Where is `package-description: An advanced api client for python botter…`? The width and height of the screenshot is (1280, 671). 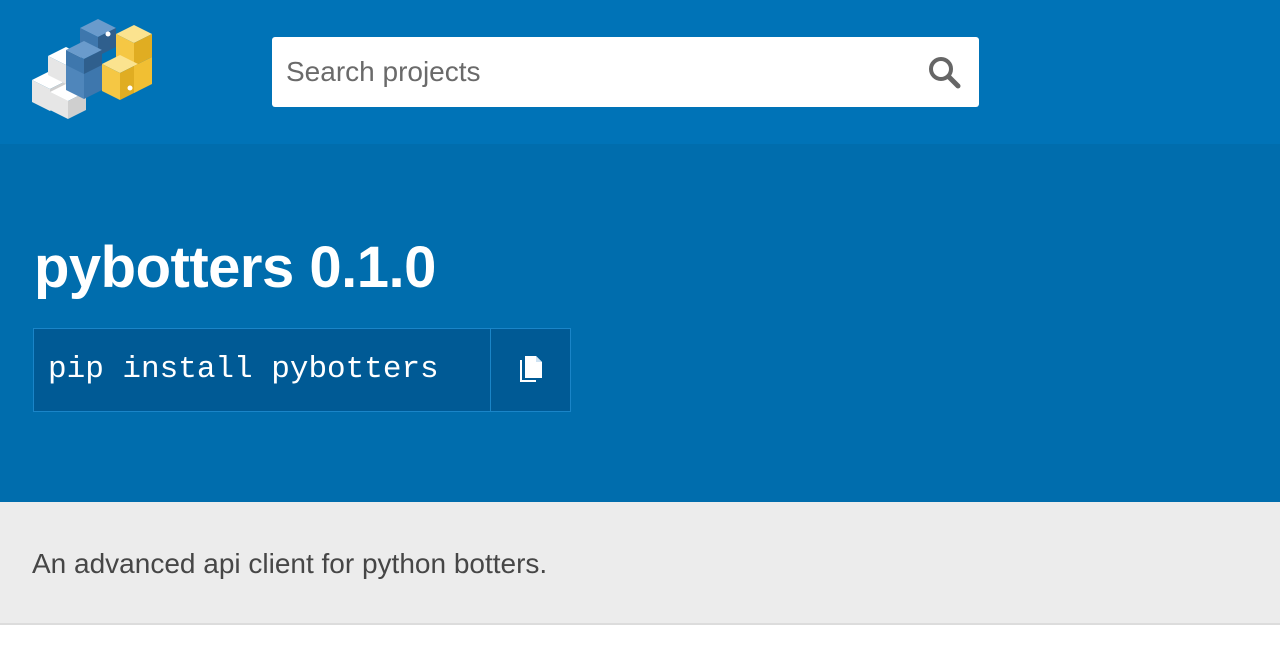
package-description: An advanced api client for python botter… is located at coordinates (290, 563).